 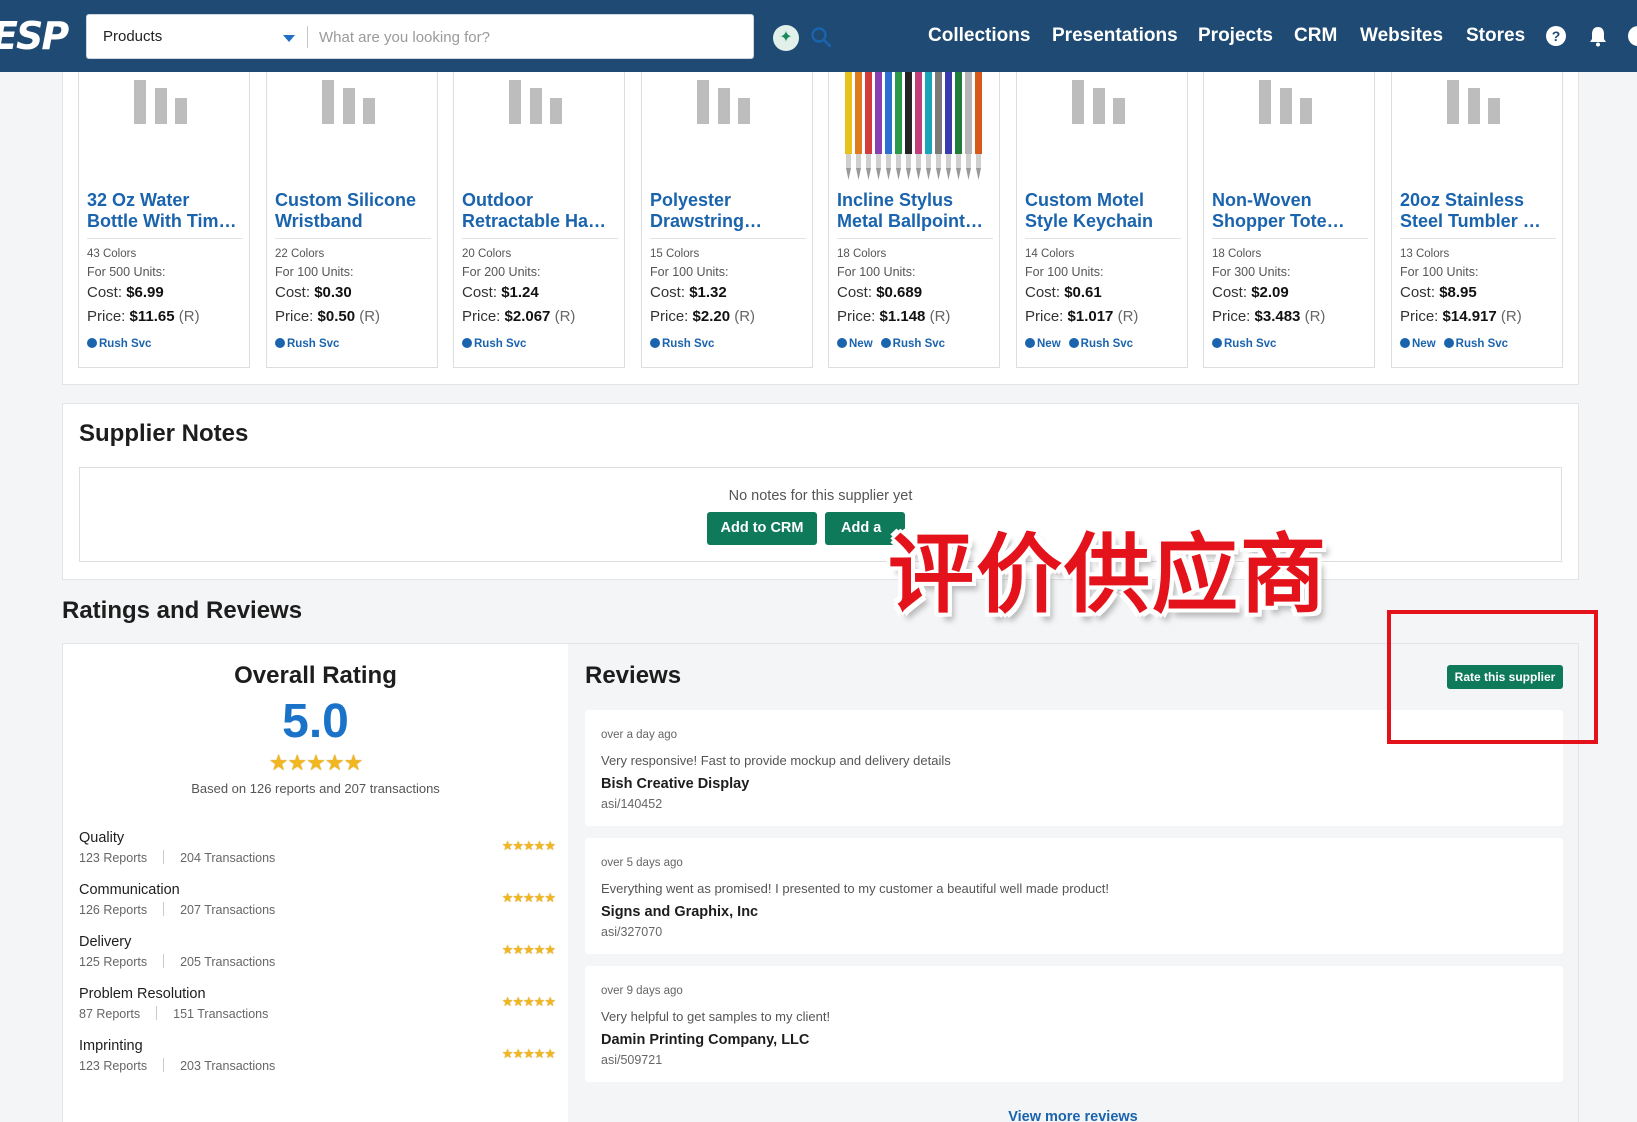 What do you see at coordinates (1073, 1115) in the screenshot?
I see `view-more-reviews-link: View more reviews` at bounding box center [1073, 1115].